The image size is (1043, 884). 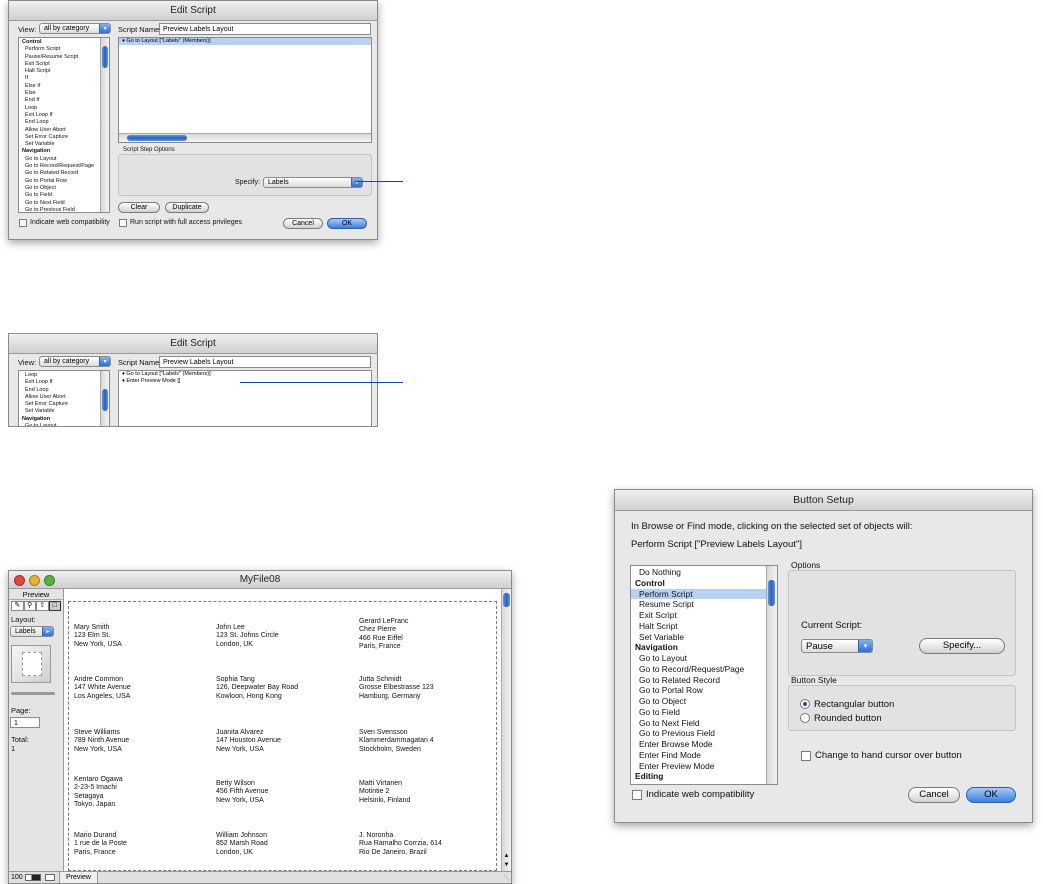 What do you see at coordinates (506, 856) in the screenshot?
I see `scroll-up-arrow-icon: ▲` at bounding box center [506, 856].